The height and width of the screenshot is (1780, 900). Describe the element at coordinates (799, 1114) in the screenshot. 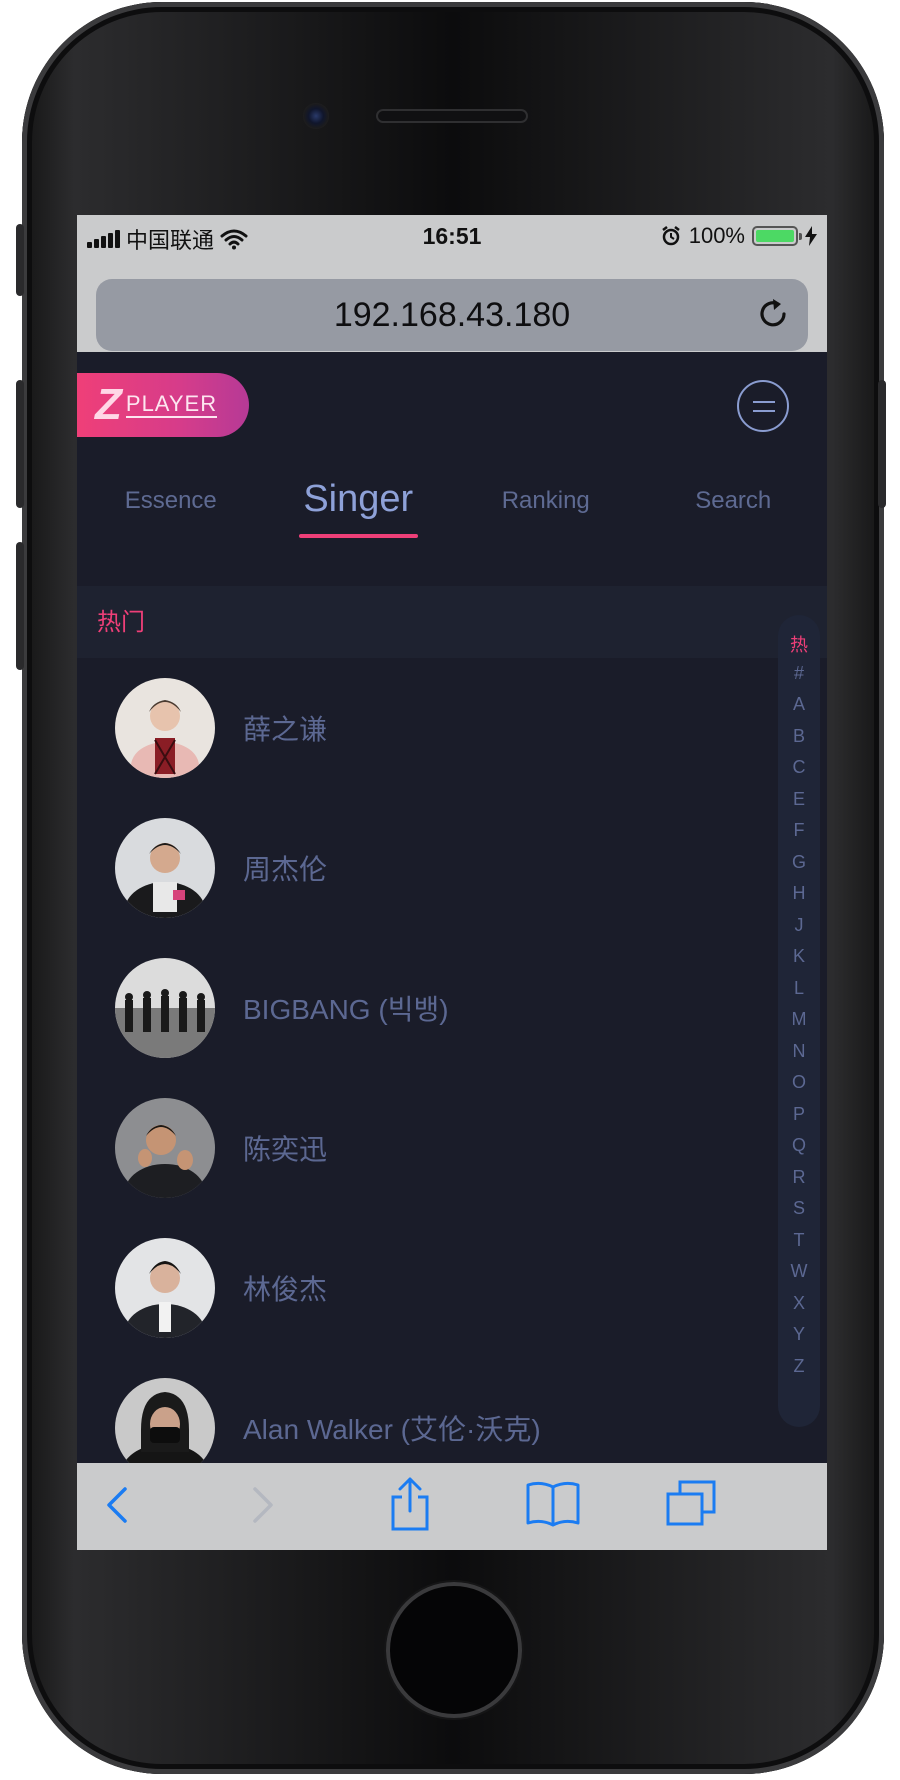

I see `index-letter: P` at that location.